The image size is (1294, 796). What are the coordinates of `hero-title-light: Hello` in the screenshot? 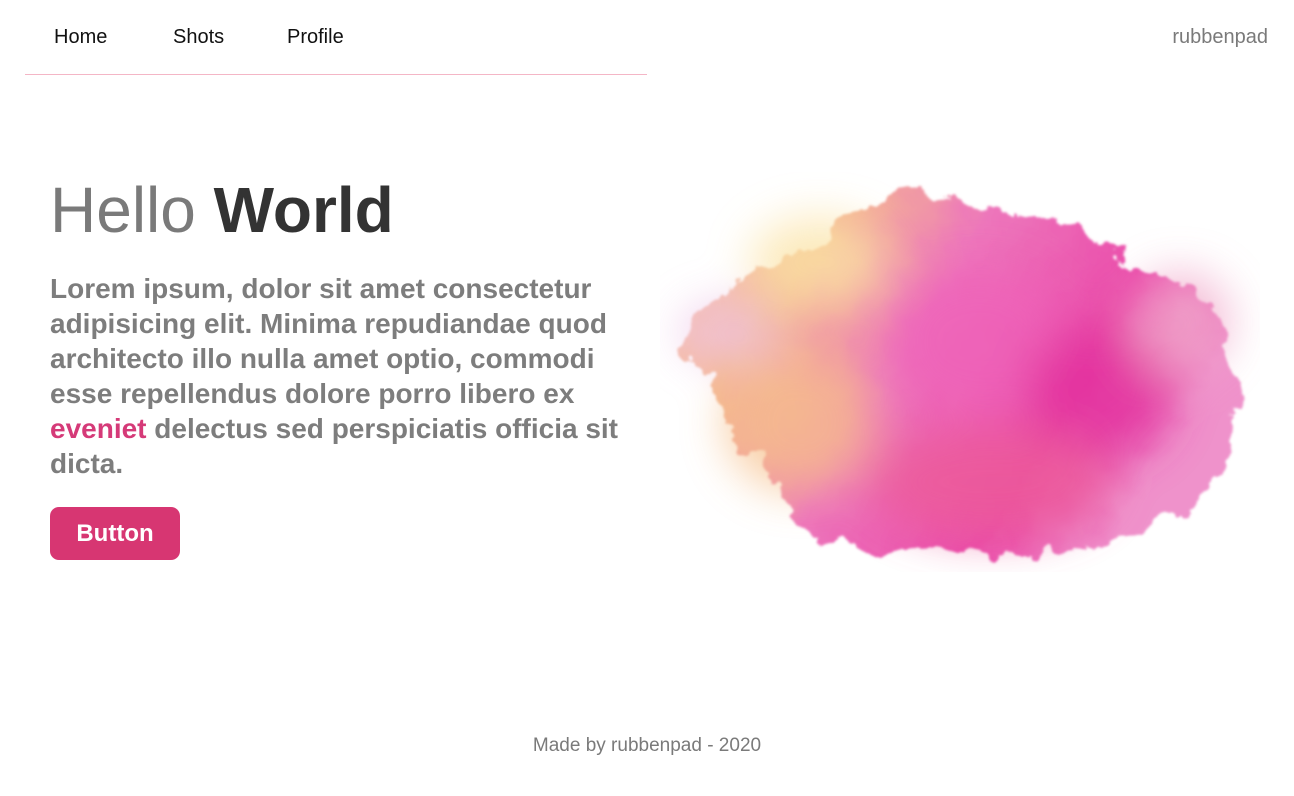 It's located at (123, 210).